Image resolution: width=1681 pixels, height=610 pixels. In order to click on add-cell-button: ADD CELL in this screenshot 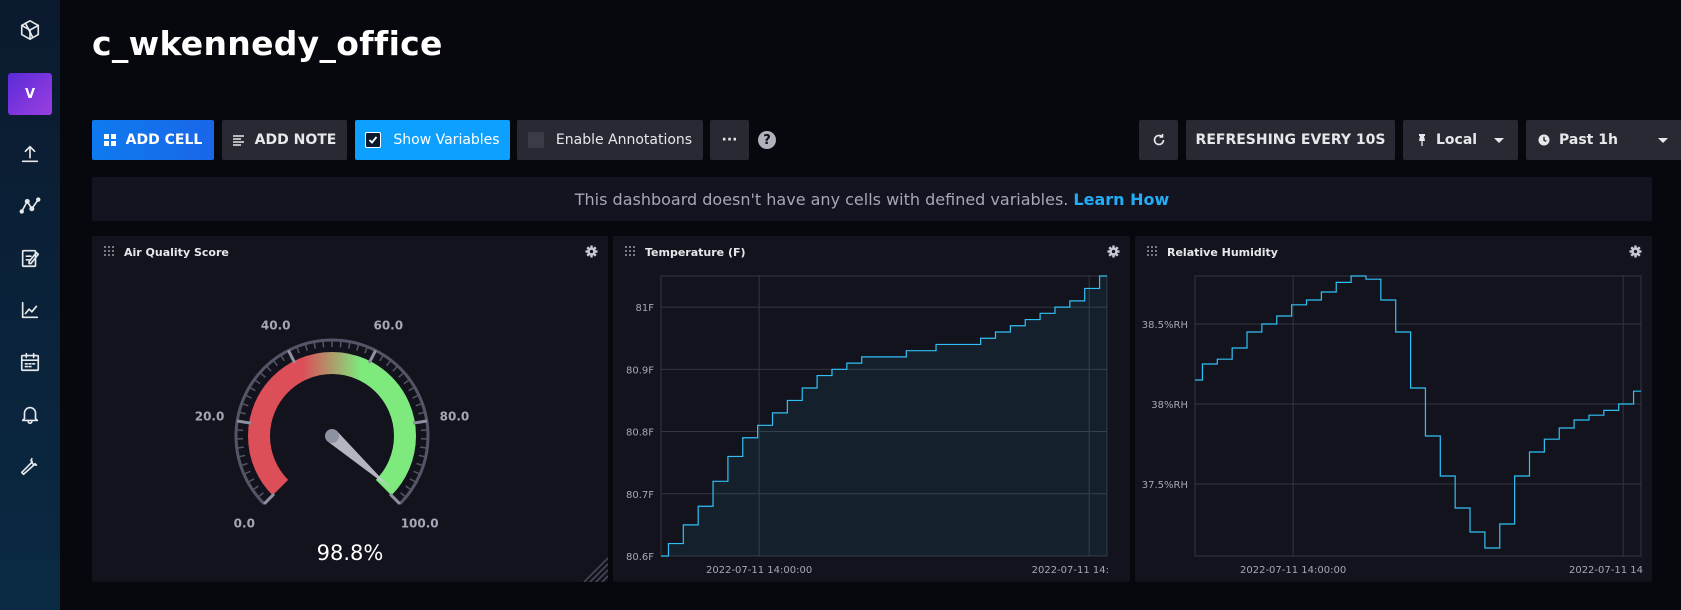, I will do `click(153, 140)`.